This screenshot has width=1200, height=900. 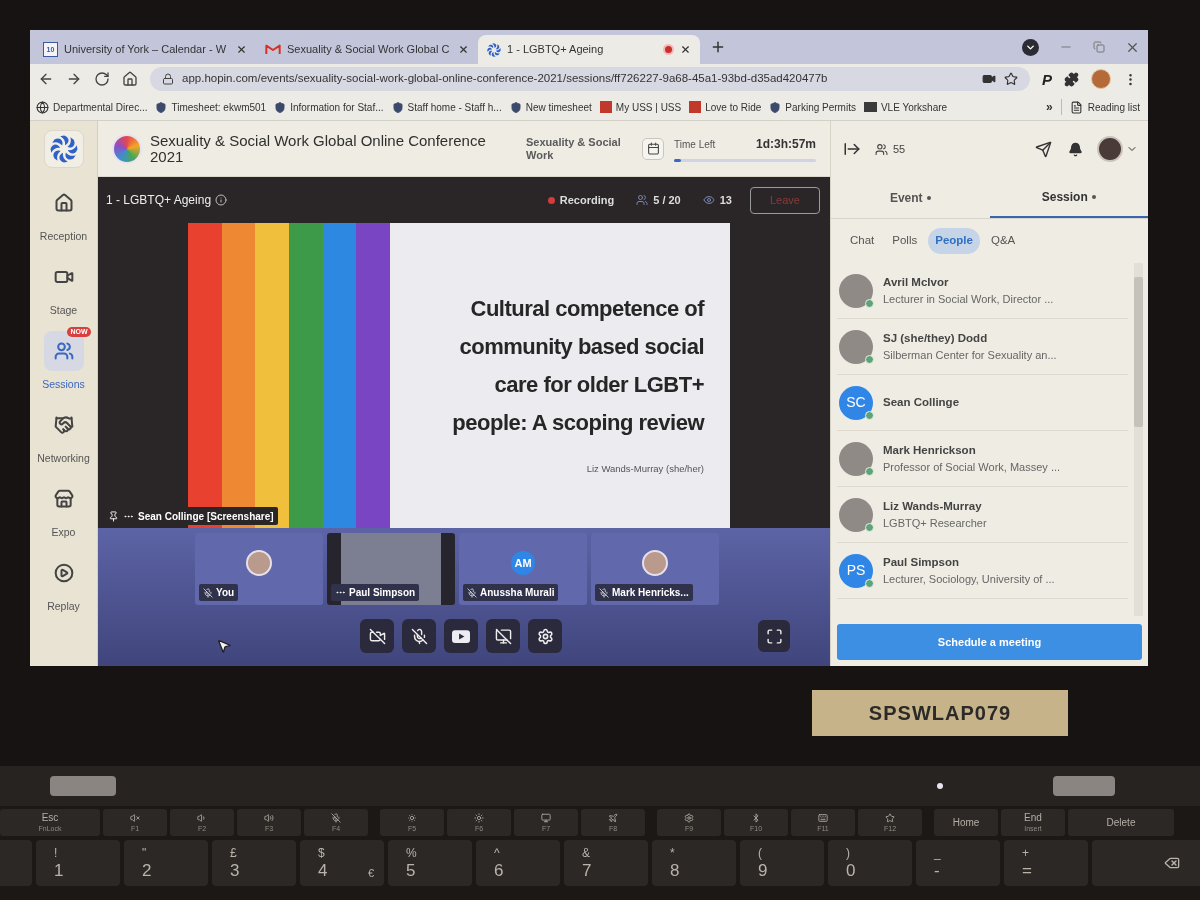 What do you see at coordinates (940, 786) in the screenshot?
I see `indicator-light-icon` at bounding box center [940, 786].